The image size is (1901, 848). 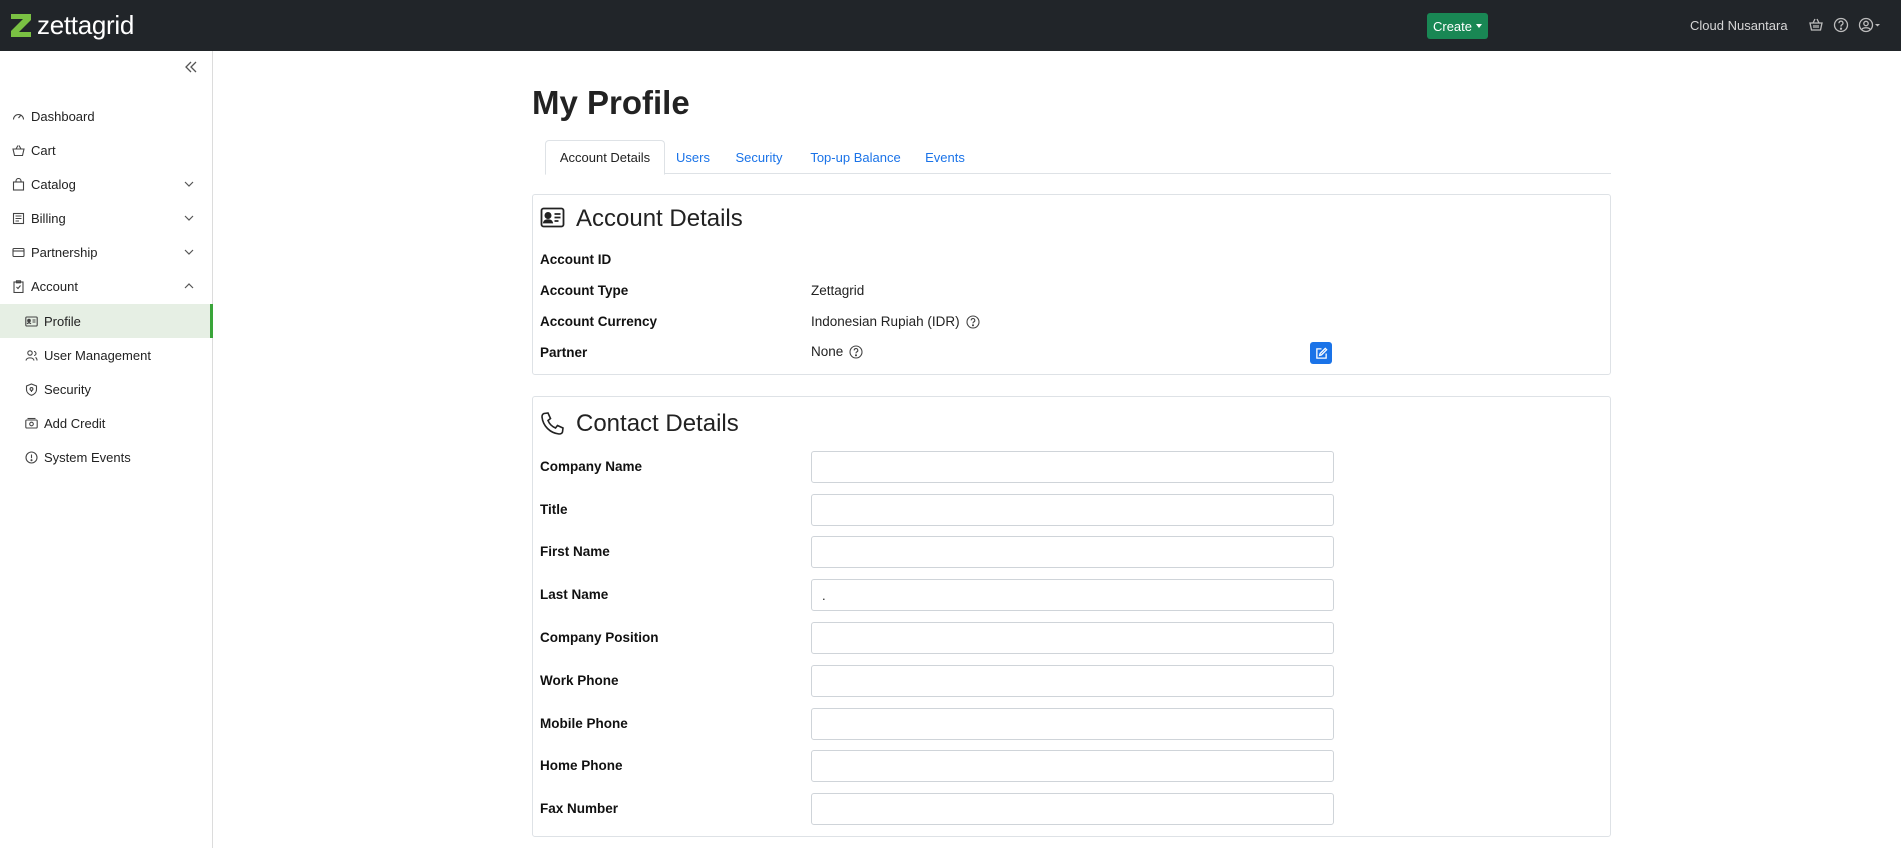 I want to click on company-position-field, so click(x=1072, y=638).